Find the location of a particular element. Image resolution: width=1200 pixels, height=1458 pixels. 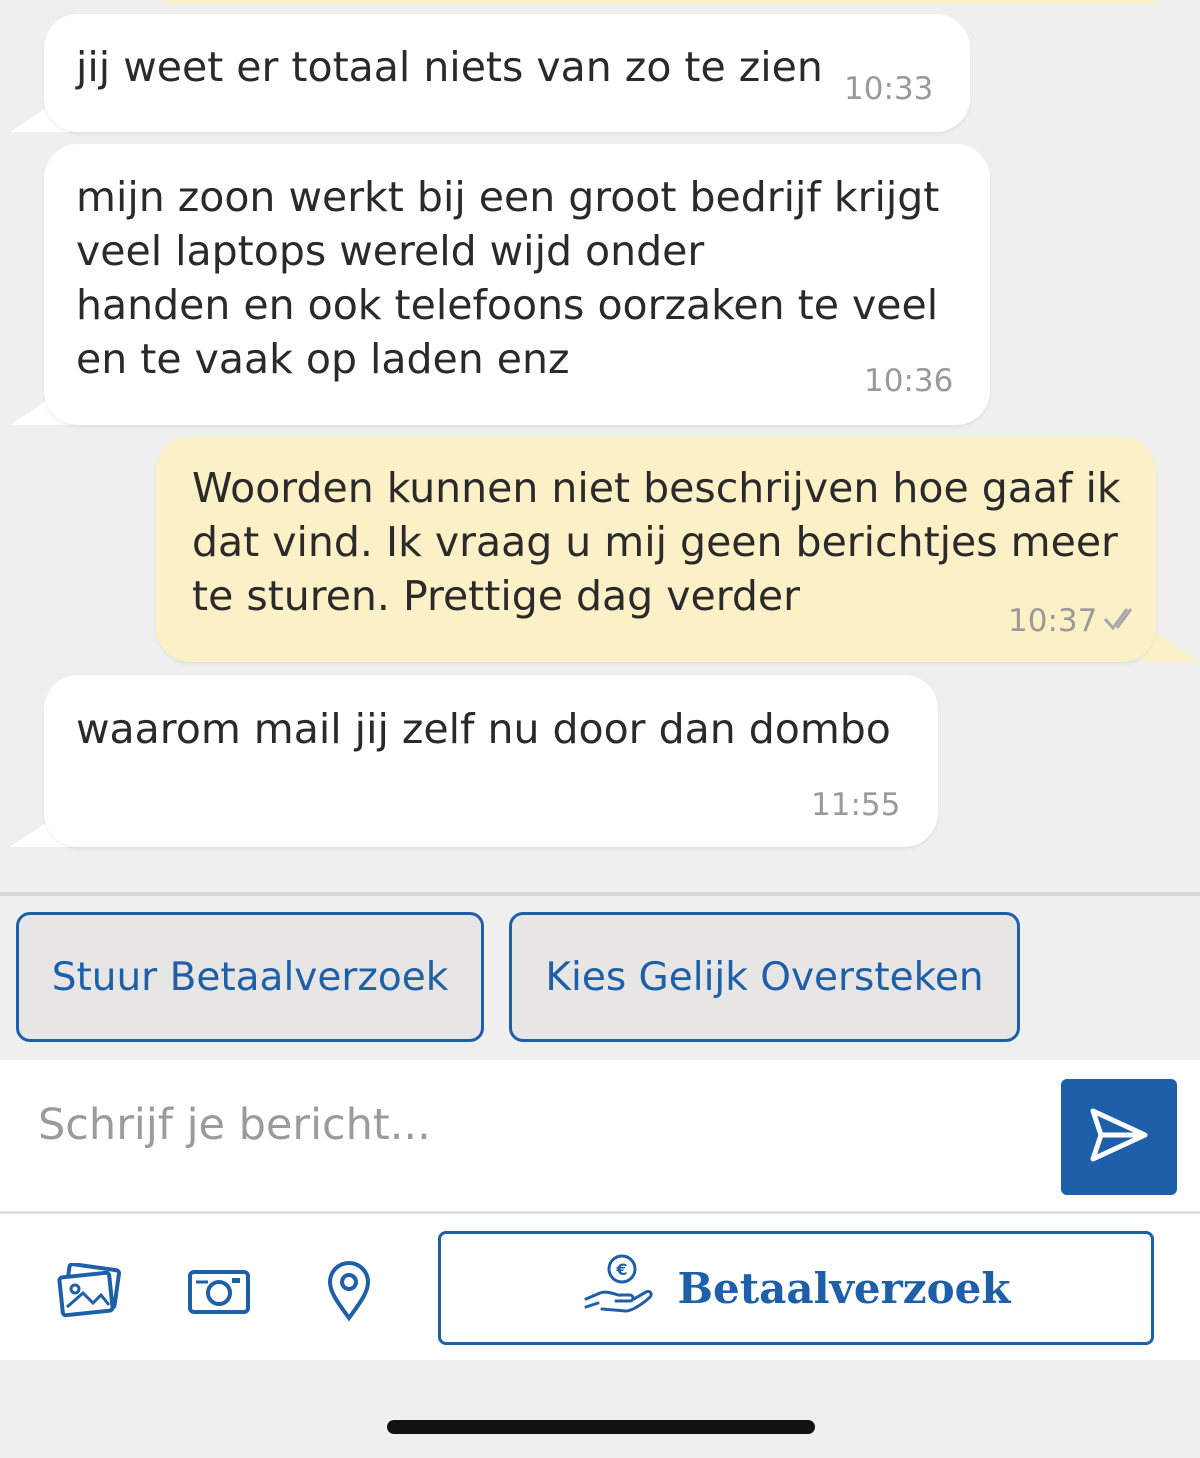

choose-direct-exchange-button: Kies Gelijk Oversteken is located at coordinates (764, 977).